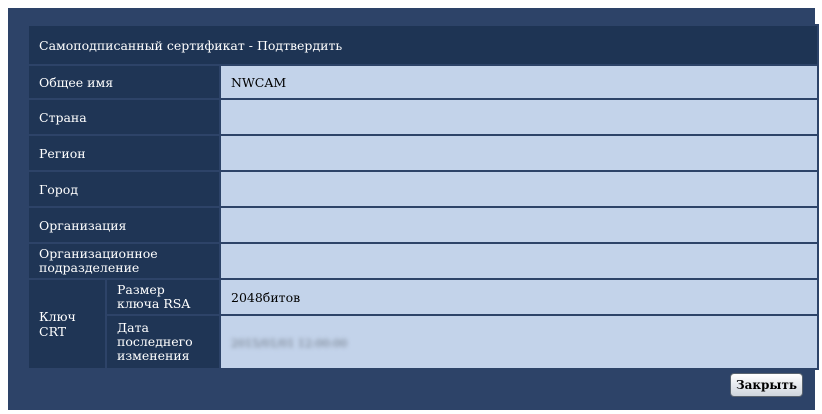  What do you see at coordinates (163, 297) in the screenshot?
I see `key-size-label: Размер ключа RSA` at bounding box center [163, 297].